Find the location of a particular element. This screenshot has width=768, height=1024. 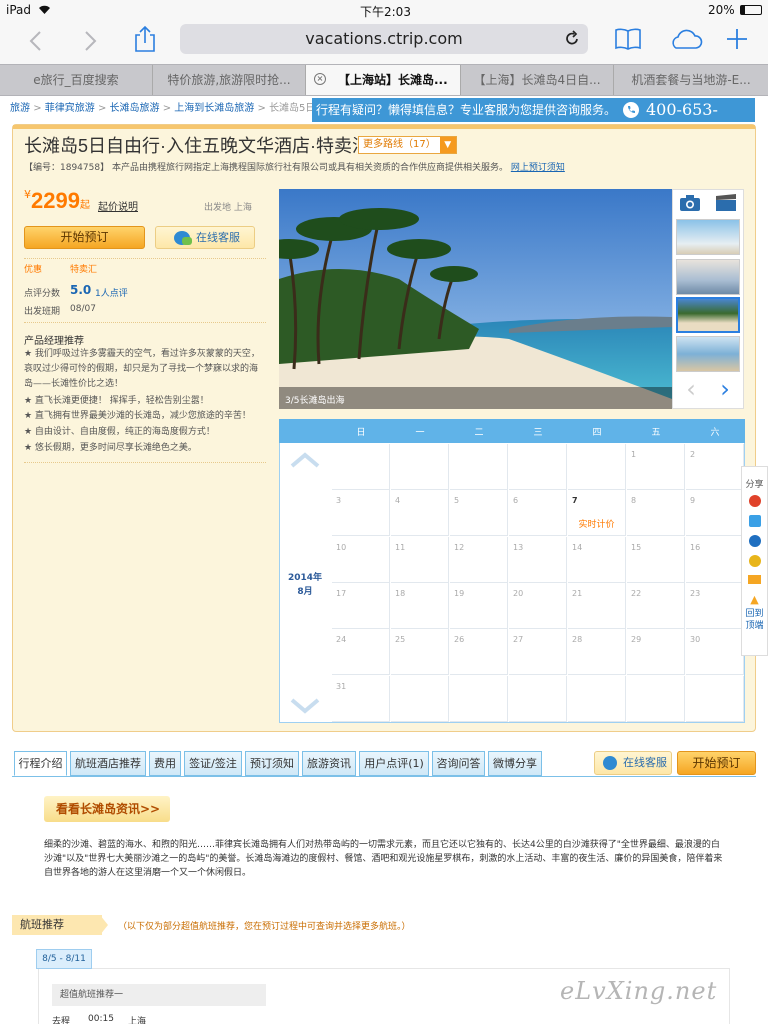

tab-booking-notice: 预订须知 is located at coordinates (272, 763).